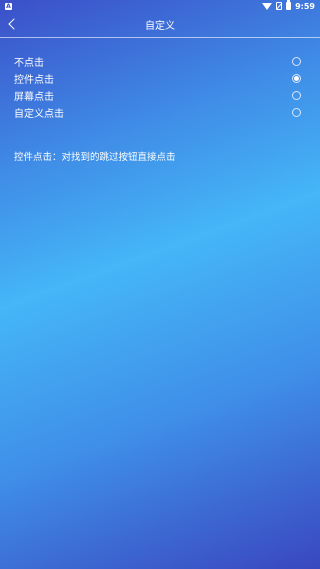  Describe the element at coordinates (160, 95) in the screenshot. I see `option-screen-click: 屏幕点击` at that location.